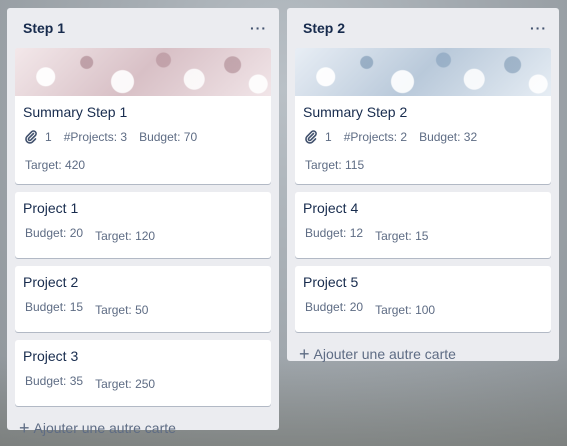 The width and height of the screenshot is (567, 446). I want to click on target-badge: Target: 420, so click(55, 165).